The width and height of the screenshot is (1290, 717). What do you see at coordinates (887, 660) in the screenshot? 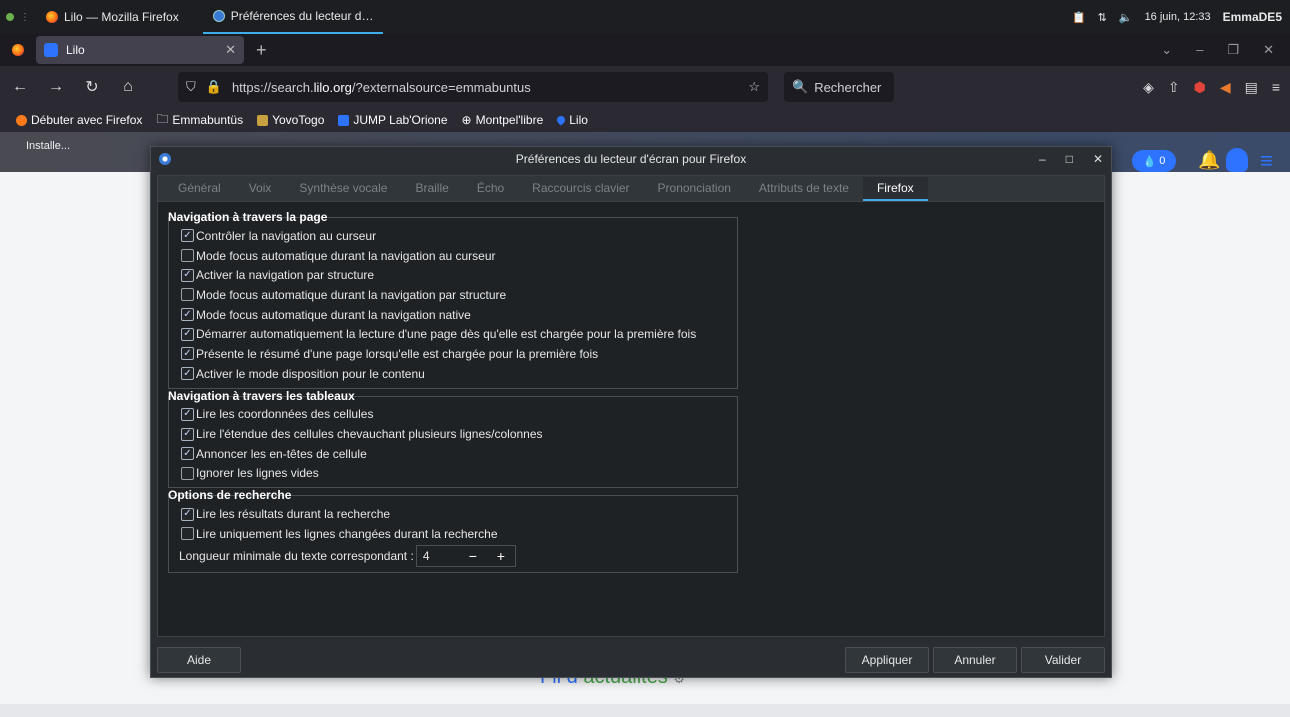
I see `apply-button: Appliquer` at bounding box center [887, 660].